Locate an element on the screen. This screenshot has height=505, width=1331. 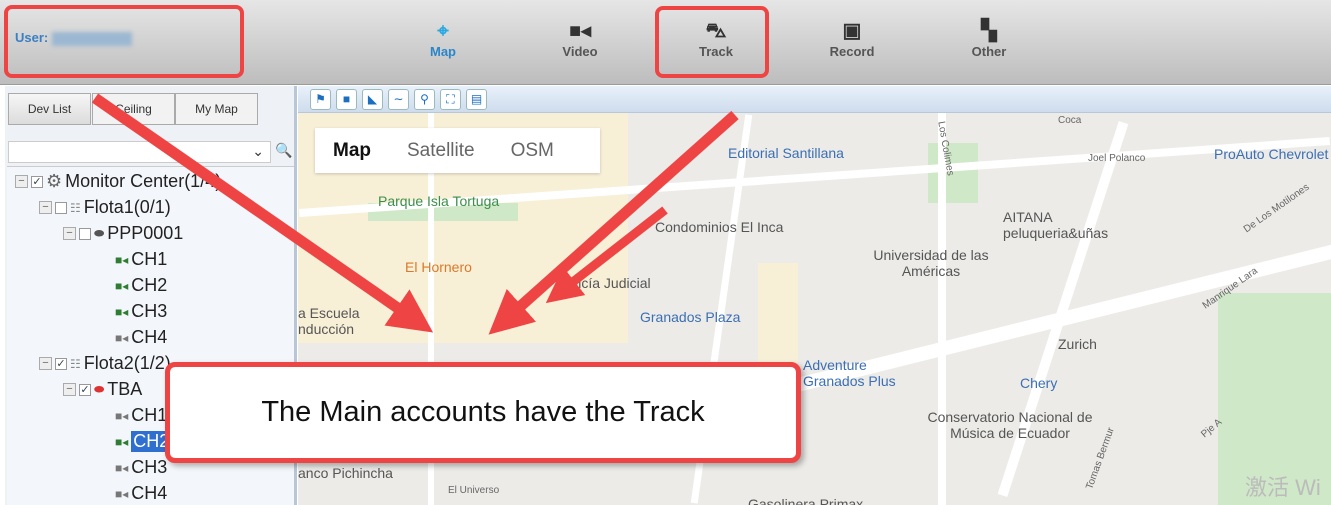
map-label: El Universo is located at coordinates (474, 490).